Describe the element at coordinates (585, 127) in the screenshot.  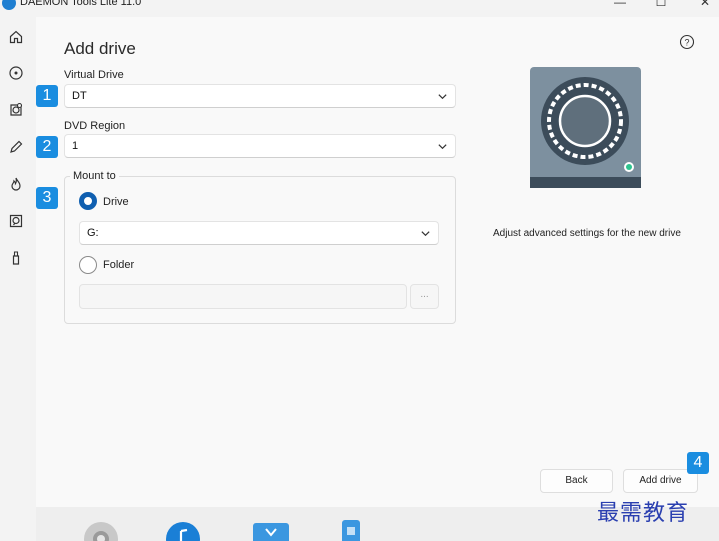
I see `virtual-drive-illustration` at that location.